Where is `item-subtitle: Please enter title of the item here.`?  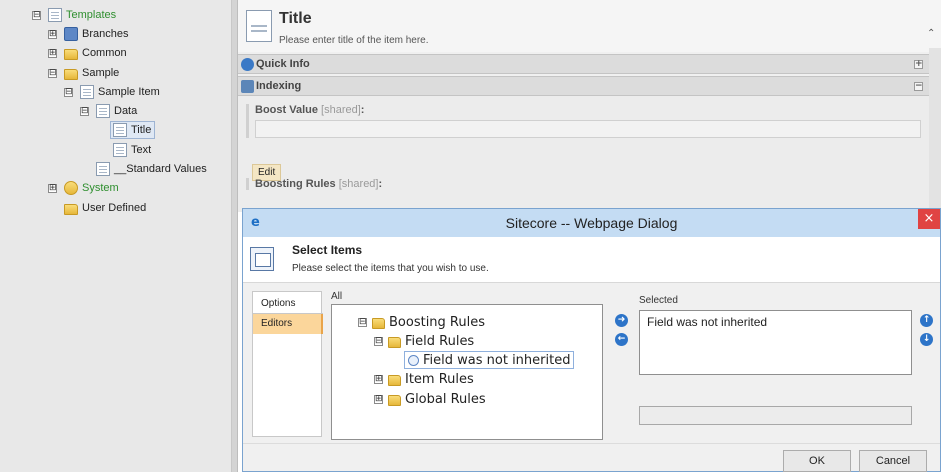
item-subtitle: Please enter title of the item here. is located at coordinates (354, 40).